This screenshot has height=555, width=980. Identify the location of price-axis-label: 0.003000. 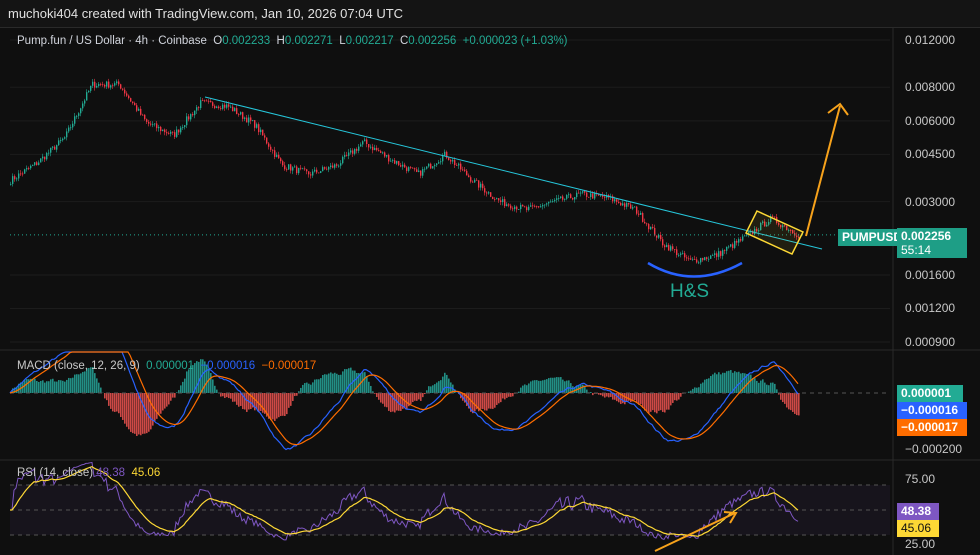
(930, 201).